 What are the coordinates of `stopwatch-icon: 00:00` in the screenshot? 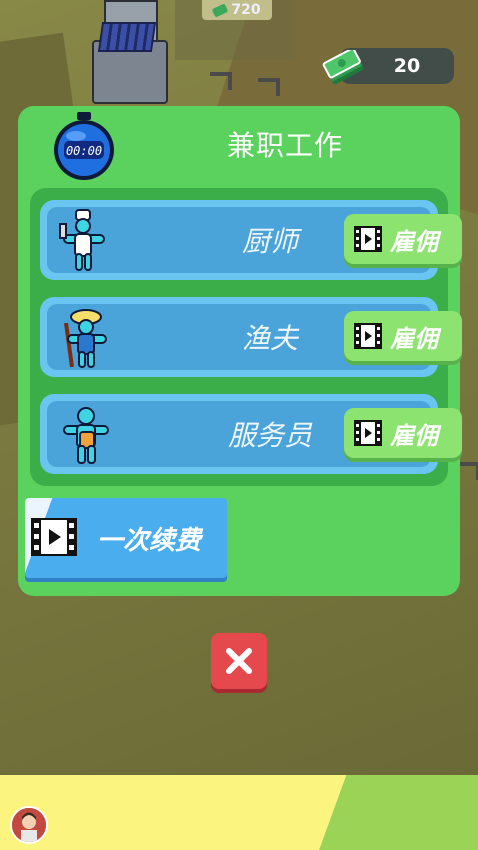 It's located at (84, 146).